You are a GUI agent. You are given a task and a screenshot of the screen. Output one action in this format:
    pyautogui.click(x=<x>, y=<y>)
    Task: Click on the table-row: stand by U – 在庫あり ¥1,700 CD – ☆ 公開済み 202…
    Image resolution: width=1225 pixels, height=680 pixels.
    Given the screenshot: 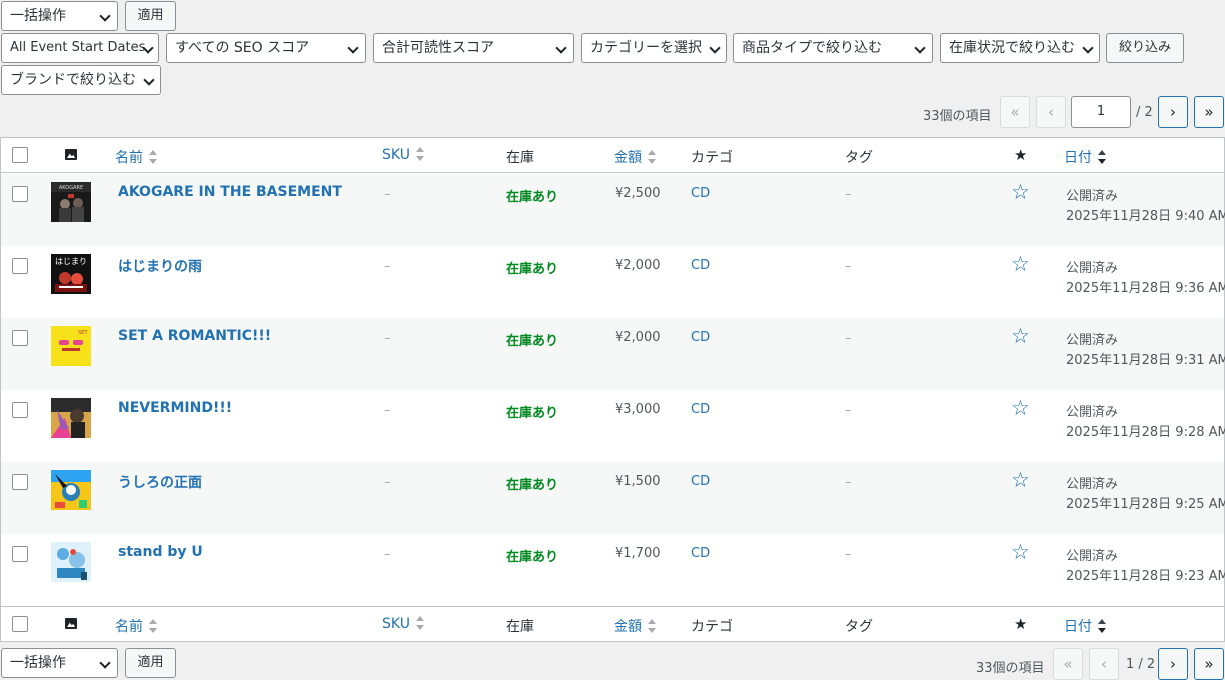 What is the action you would take?
    pyautogui.click(x=613, y=570)
    